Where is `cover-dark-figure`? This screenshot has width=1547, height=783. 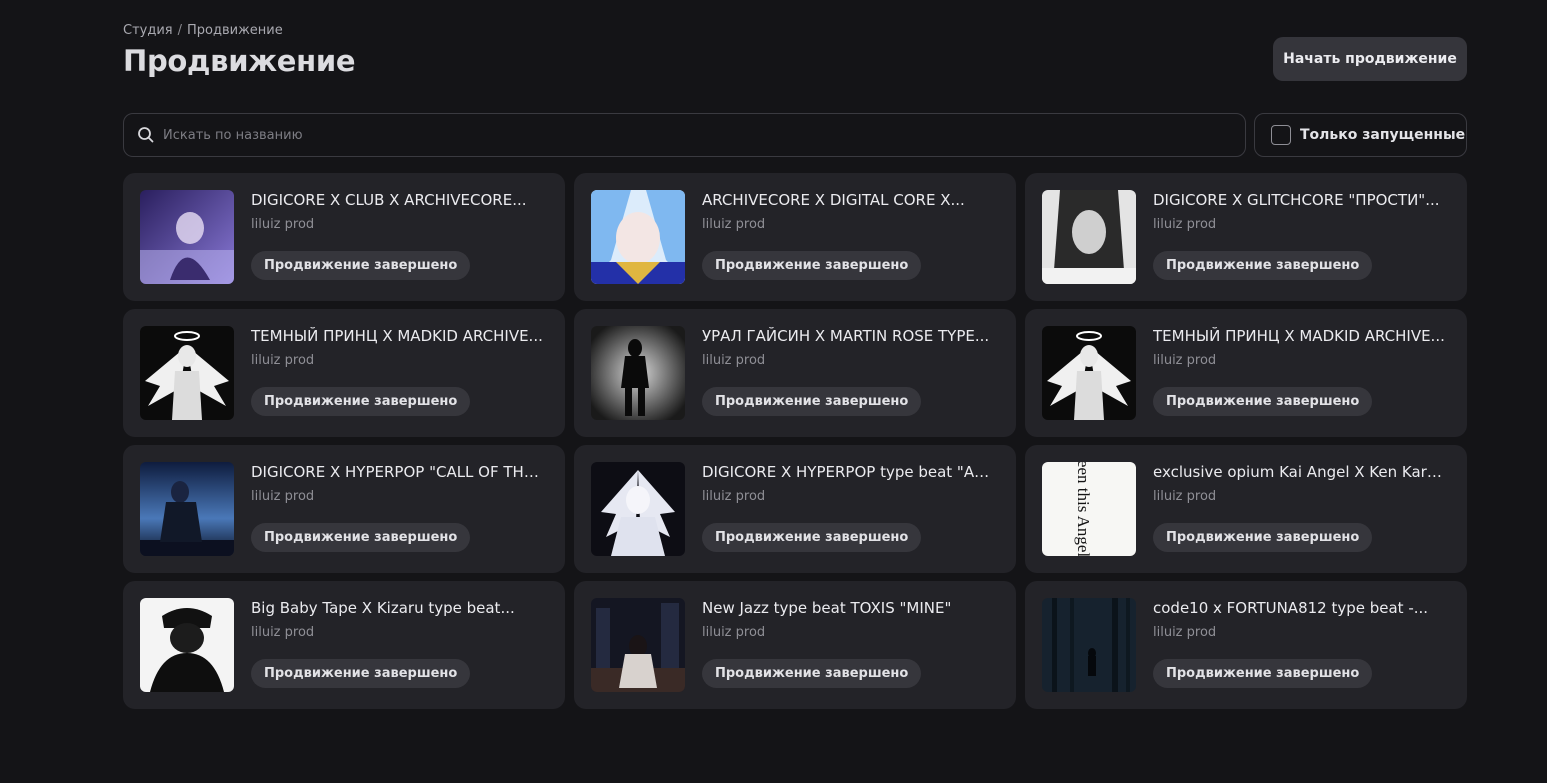
cover-dark-figure is located at coordinates (638, 373).